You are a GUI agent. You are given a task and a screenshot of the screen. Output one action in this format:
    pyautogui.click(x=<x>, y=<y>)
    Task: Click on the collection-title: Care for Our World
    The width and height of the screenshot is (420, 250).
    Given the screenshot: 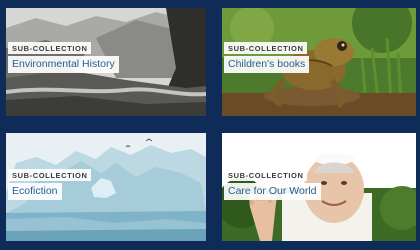 What is the action you would take?
    pyautogui.click(x=272, y=191)
    